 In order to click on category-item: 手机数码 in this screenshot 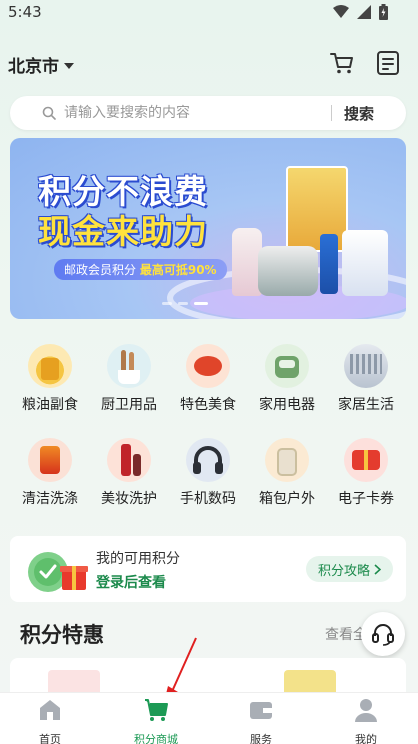, I will do `click(208, 473)`.